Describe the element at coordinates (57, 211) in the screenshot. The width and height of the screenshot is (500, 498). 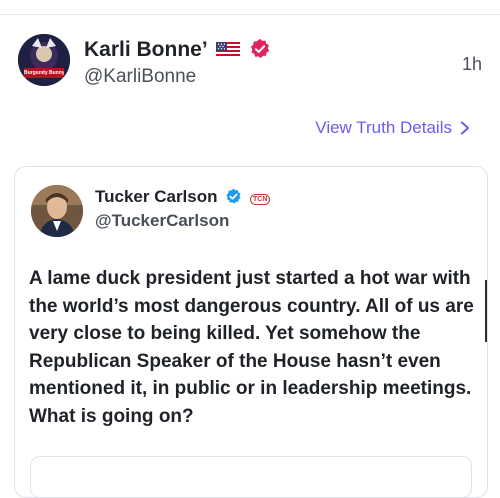
I see `quoted-author-avatar` at that location.